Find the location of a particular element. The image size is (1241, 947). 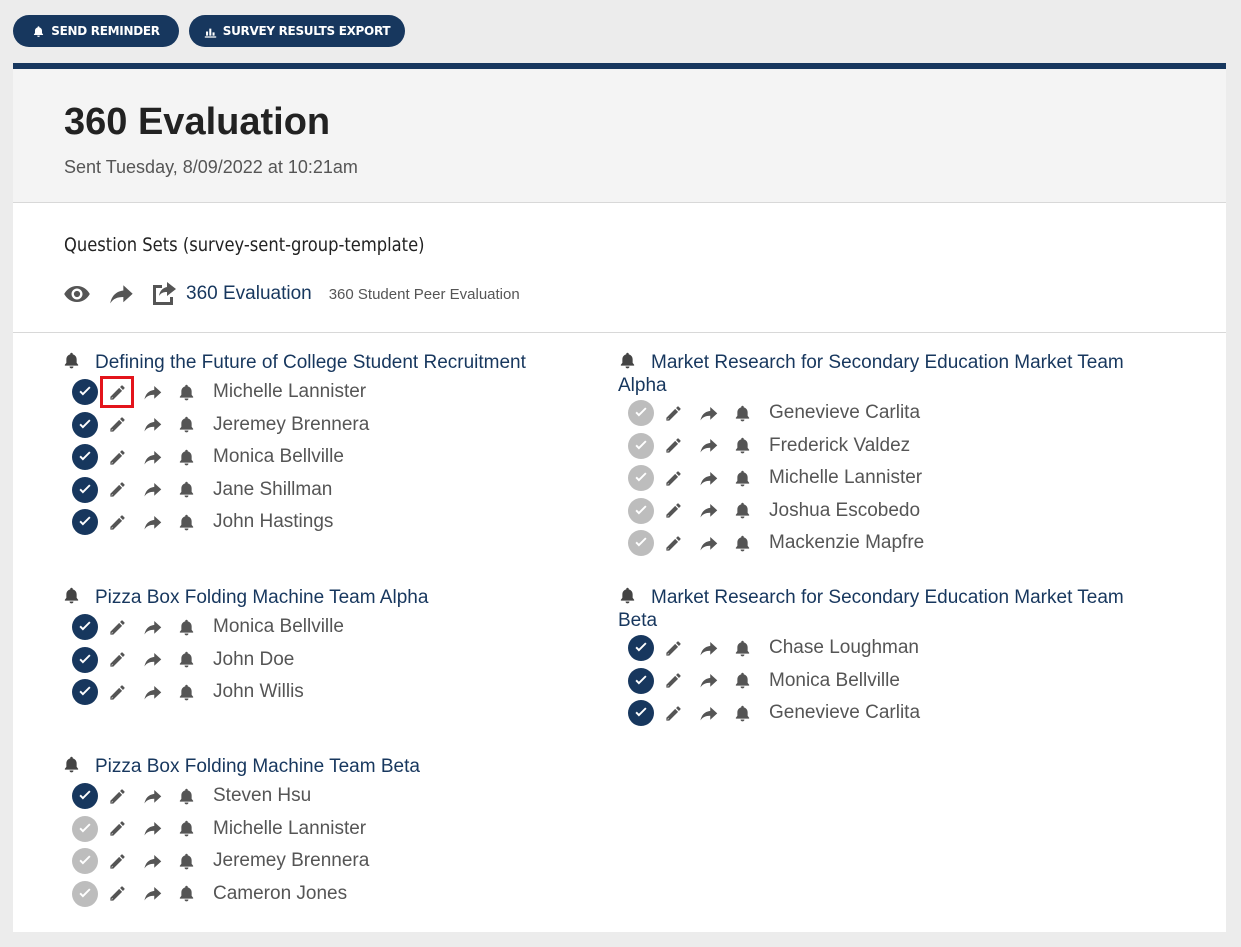

send-reminder-button: SEND REMINDER is located at coordinates (96, 31).